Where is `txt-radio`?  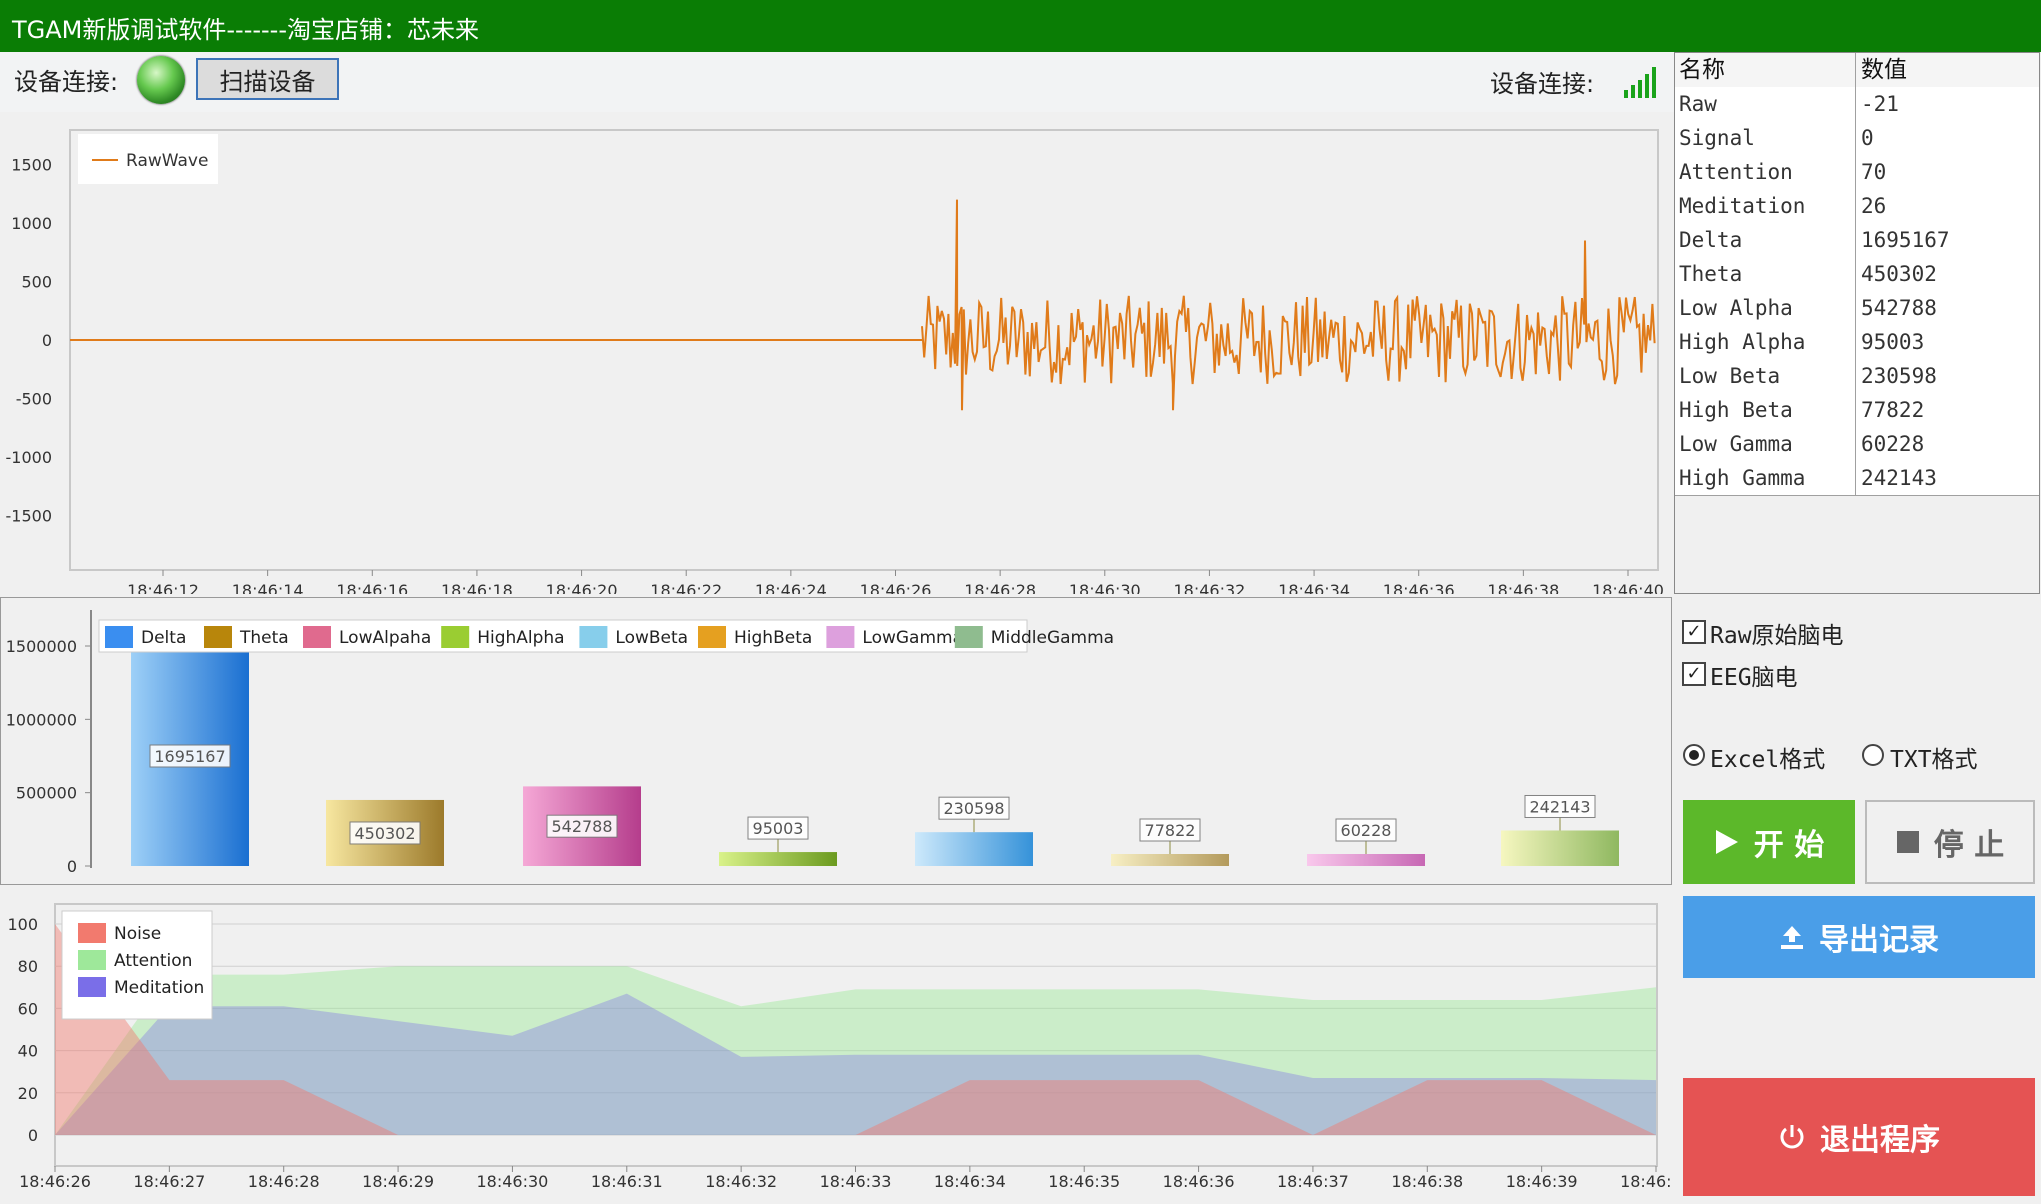
txt-radio is located at coordinates (1873, 755).